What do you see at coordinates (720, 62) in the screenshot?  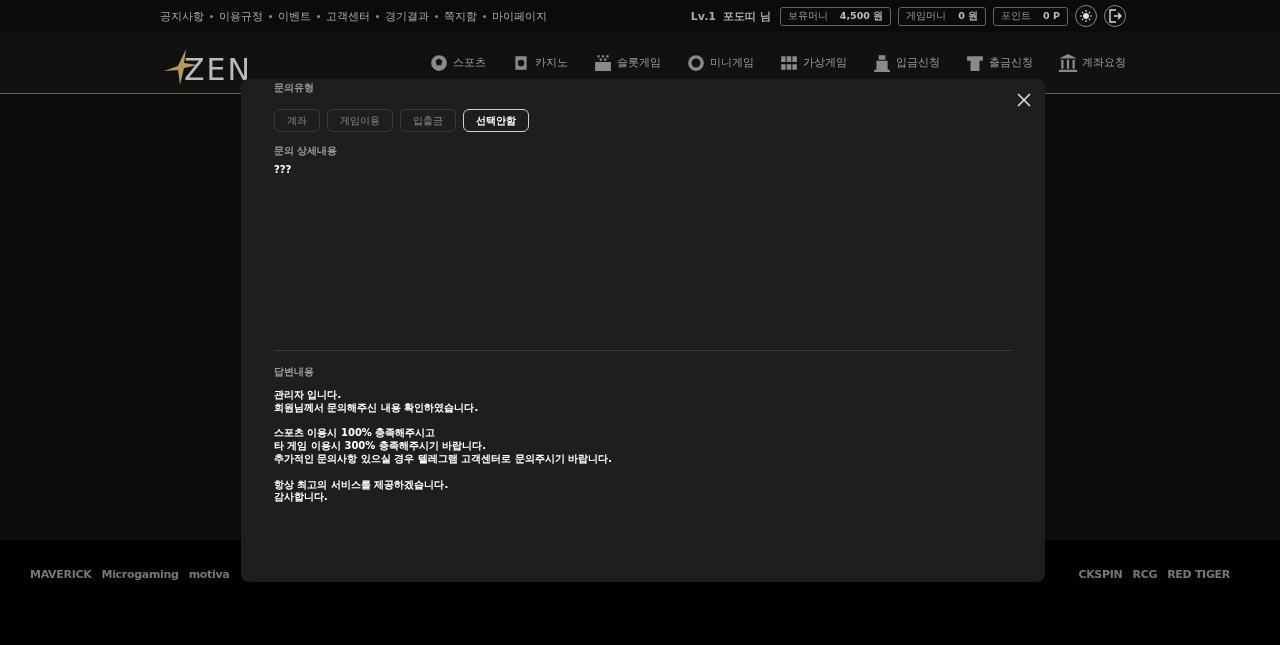 I see `nav-item: 미니게임` at bounding box center [720, 62].